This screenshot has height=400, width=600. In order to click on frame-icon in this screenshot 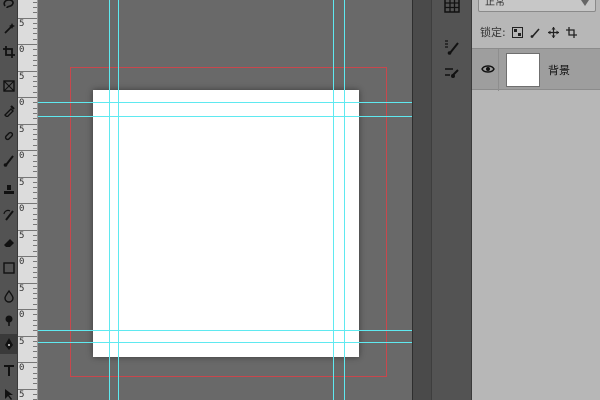, I will do `click(9, 86)`.